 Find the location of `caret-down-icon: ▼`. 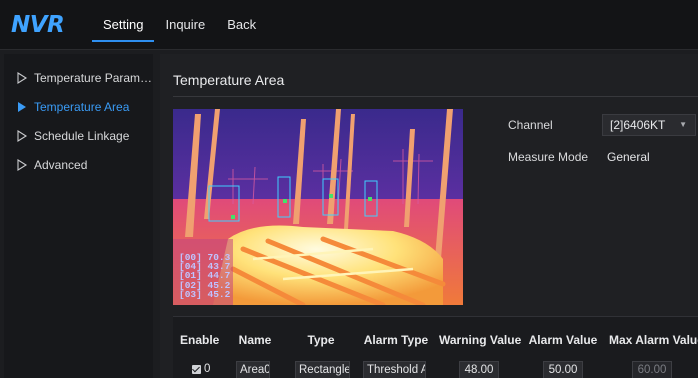

caret-down-icon: ▼ is located at coordinates (683, 124).